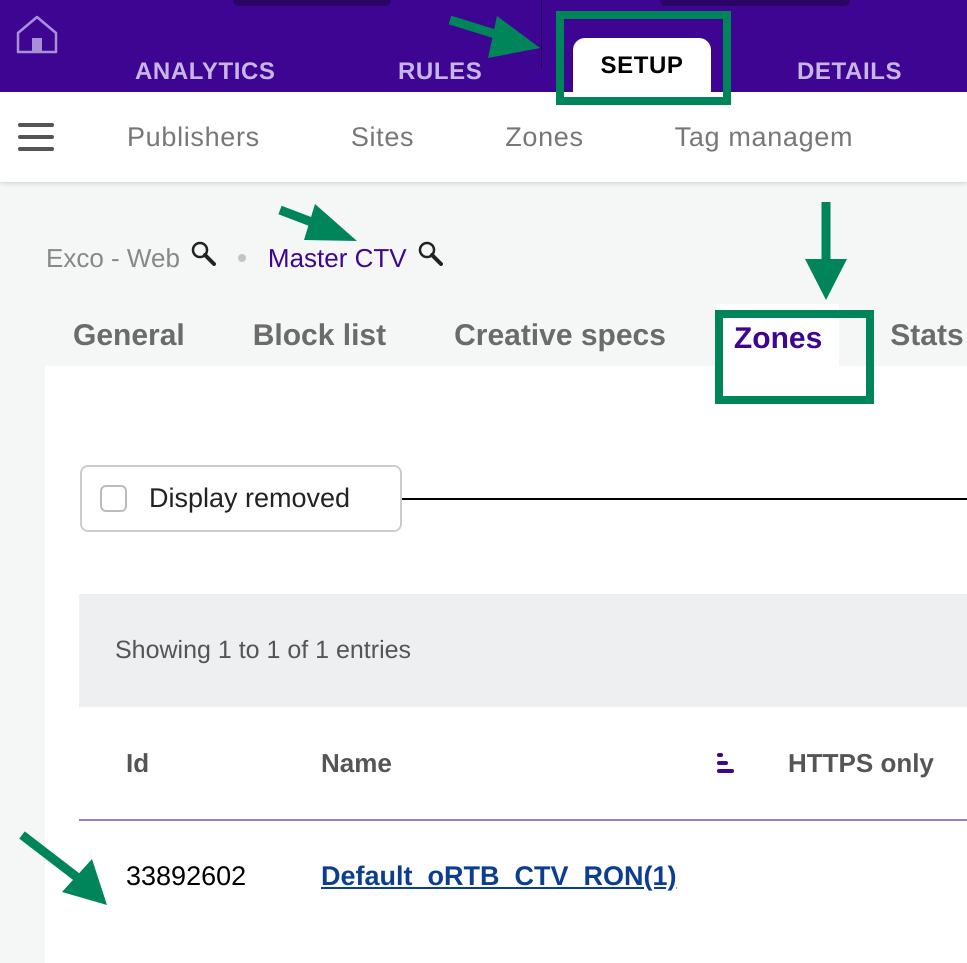 Image resolution: width=967 pixels, height=963 pixels. What do you see at coordinates (241, 498) in the screenshot?
I see `display-removed-checkbox: Display removed` at bounding box center [241, 498].